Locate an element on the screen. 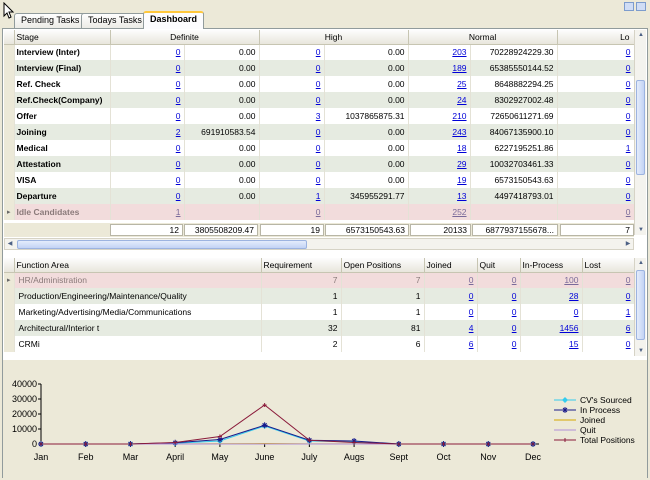 Image resolution: width=650 pixels, height=480 pixels. in-process-count: 0 is located at coordinates (551, 312).